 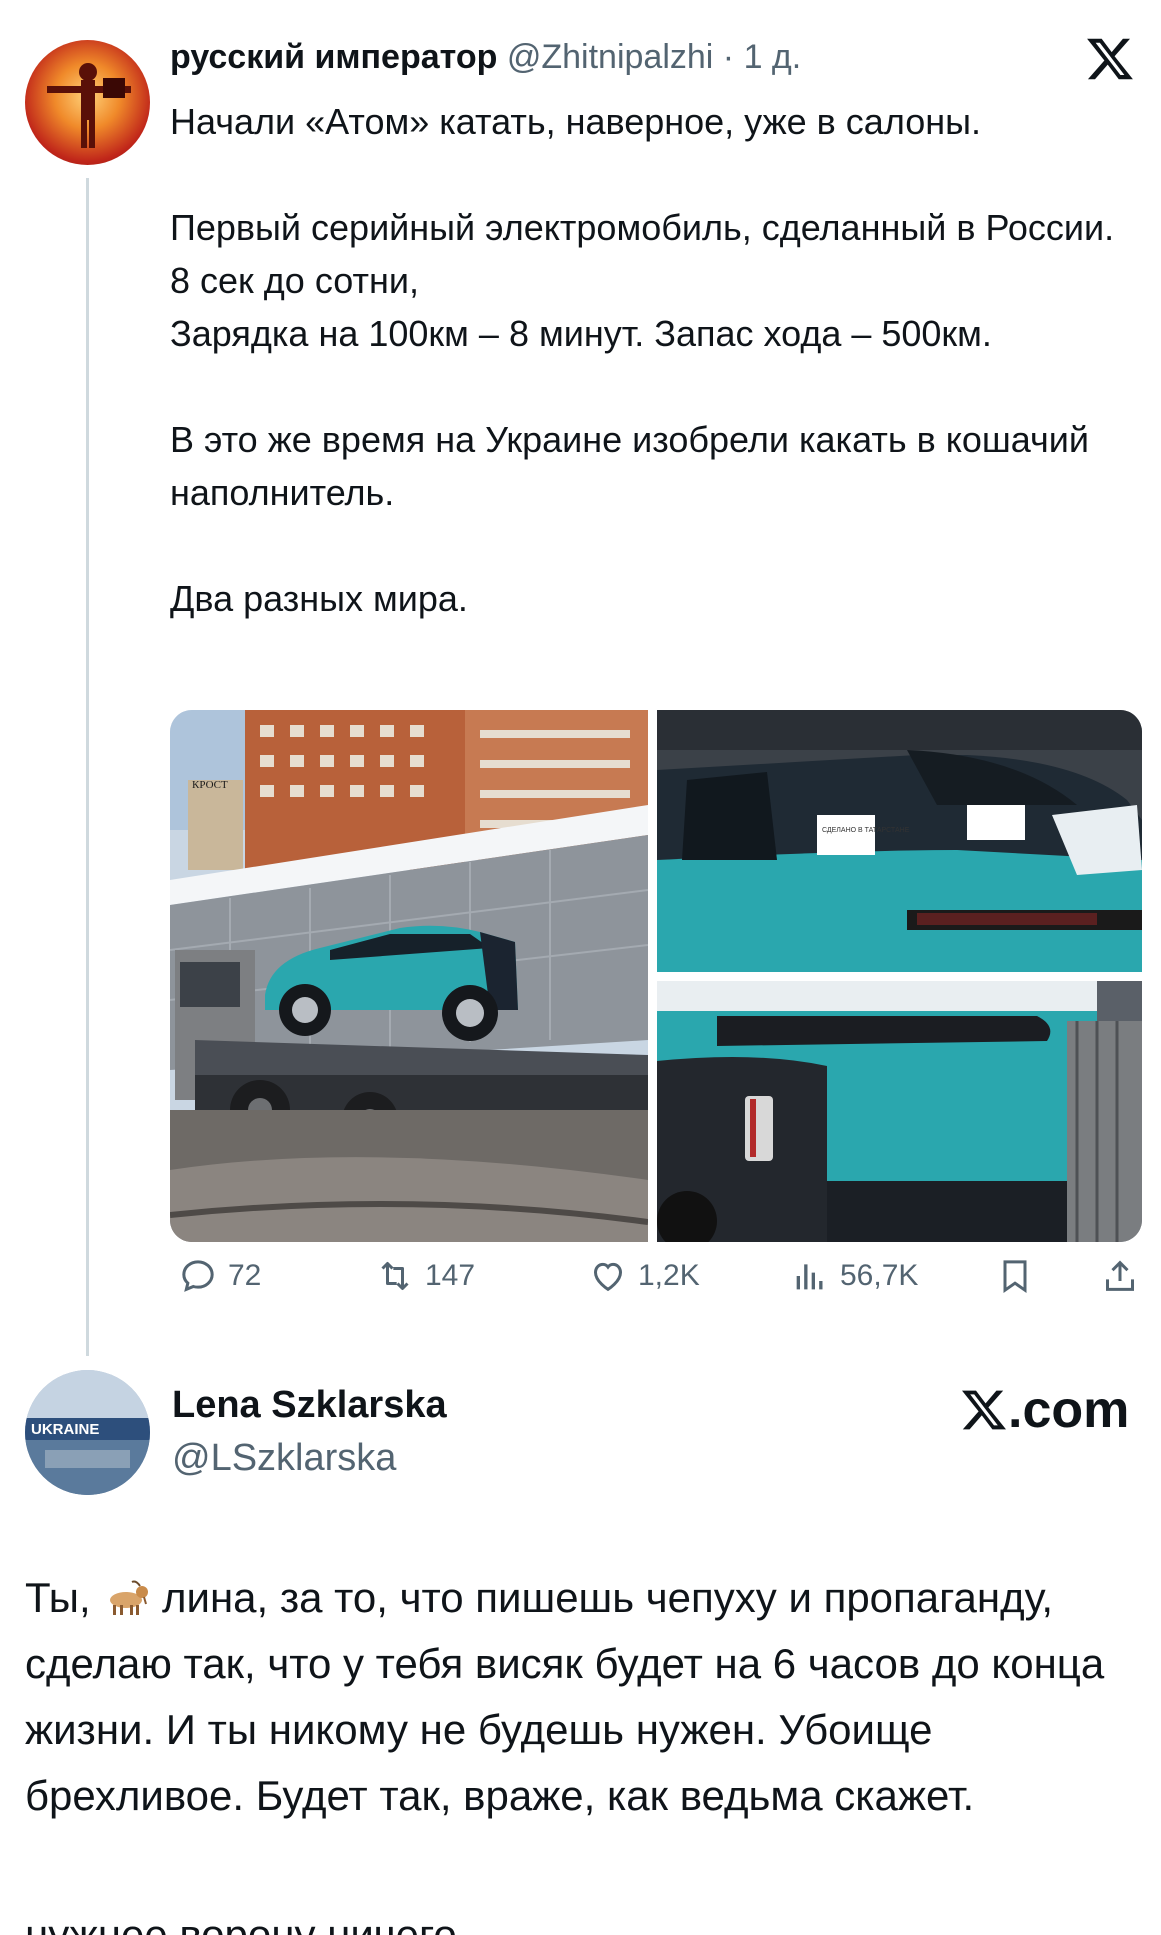 What do you see at coordinates (866, 830) in the screenshot?
I see `sticker-text: СДЕЛАНО В ТАТАРСТАНЕ` at bounding box center [866, 830].